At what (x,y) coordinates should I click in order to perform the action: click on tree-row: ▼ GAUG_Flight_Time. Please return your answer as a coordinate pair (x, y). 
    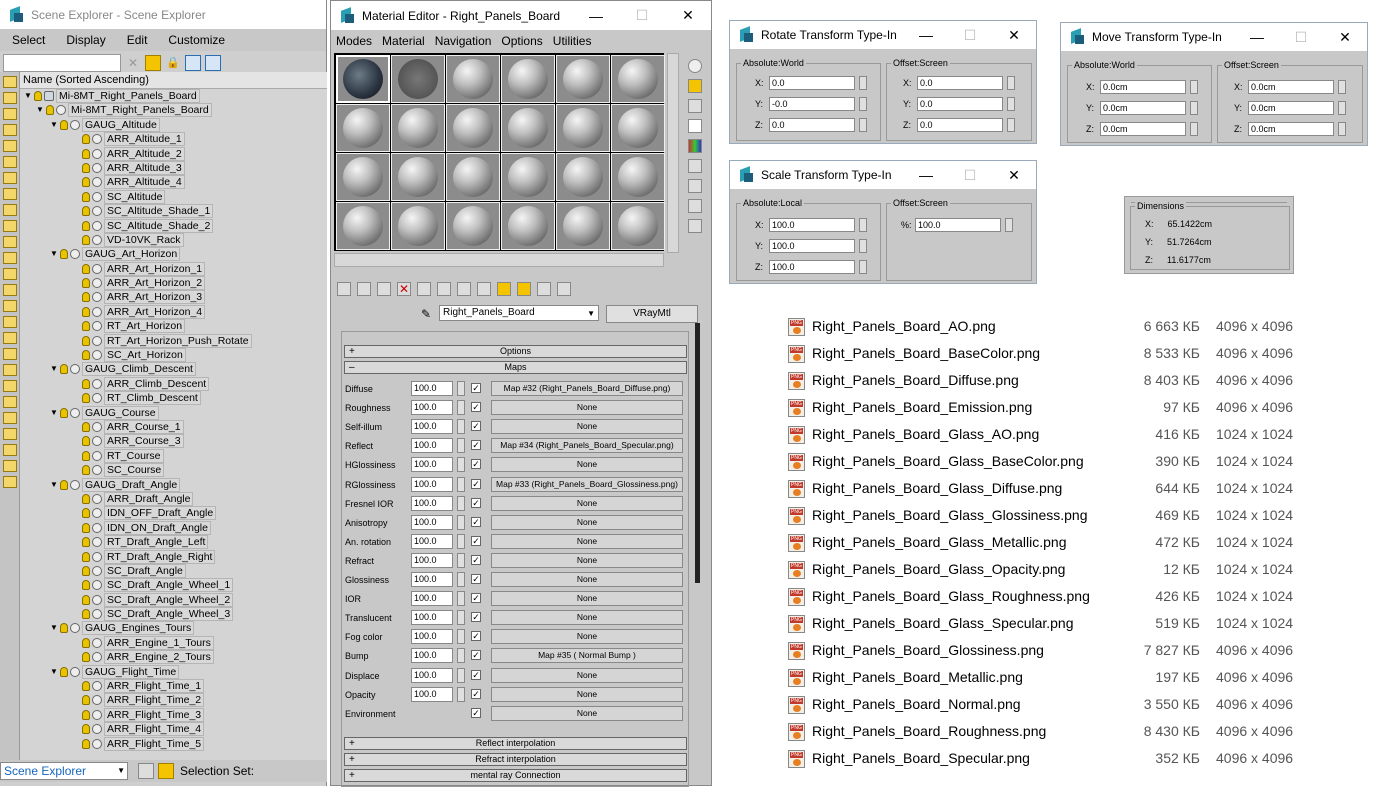
    Looking at the image, I should click on (173, 671).